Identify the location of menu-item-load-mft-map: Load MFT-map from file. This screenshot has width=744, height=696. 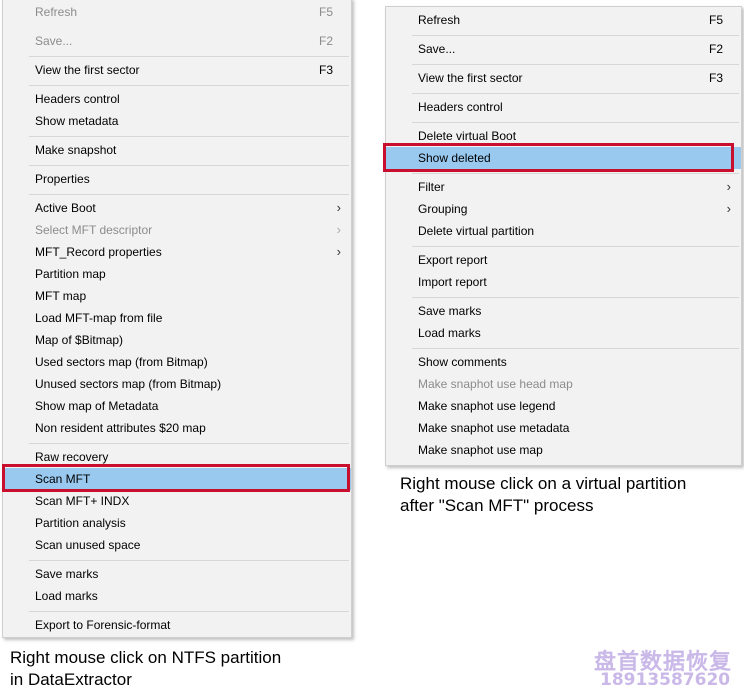
(177, 318).